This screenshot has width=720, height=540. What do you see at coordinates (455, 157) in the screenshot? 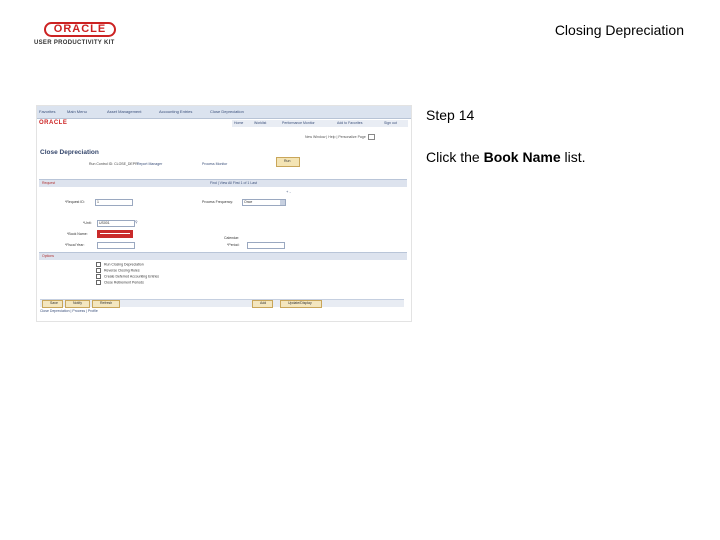
I see `instruction-prefix: Click the` at bounding box center [455, 157].